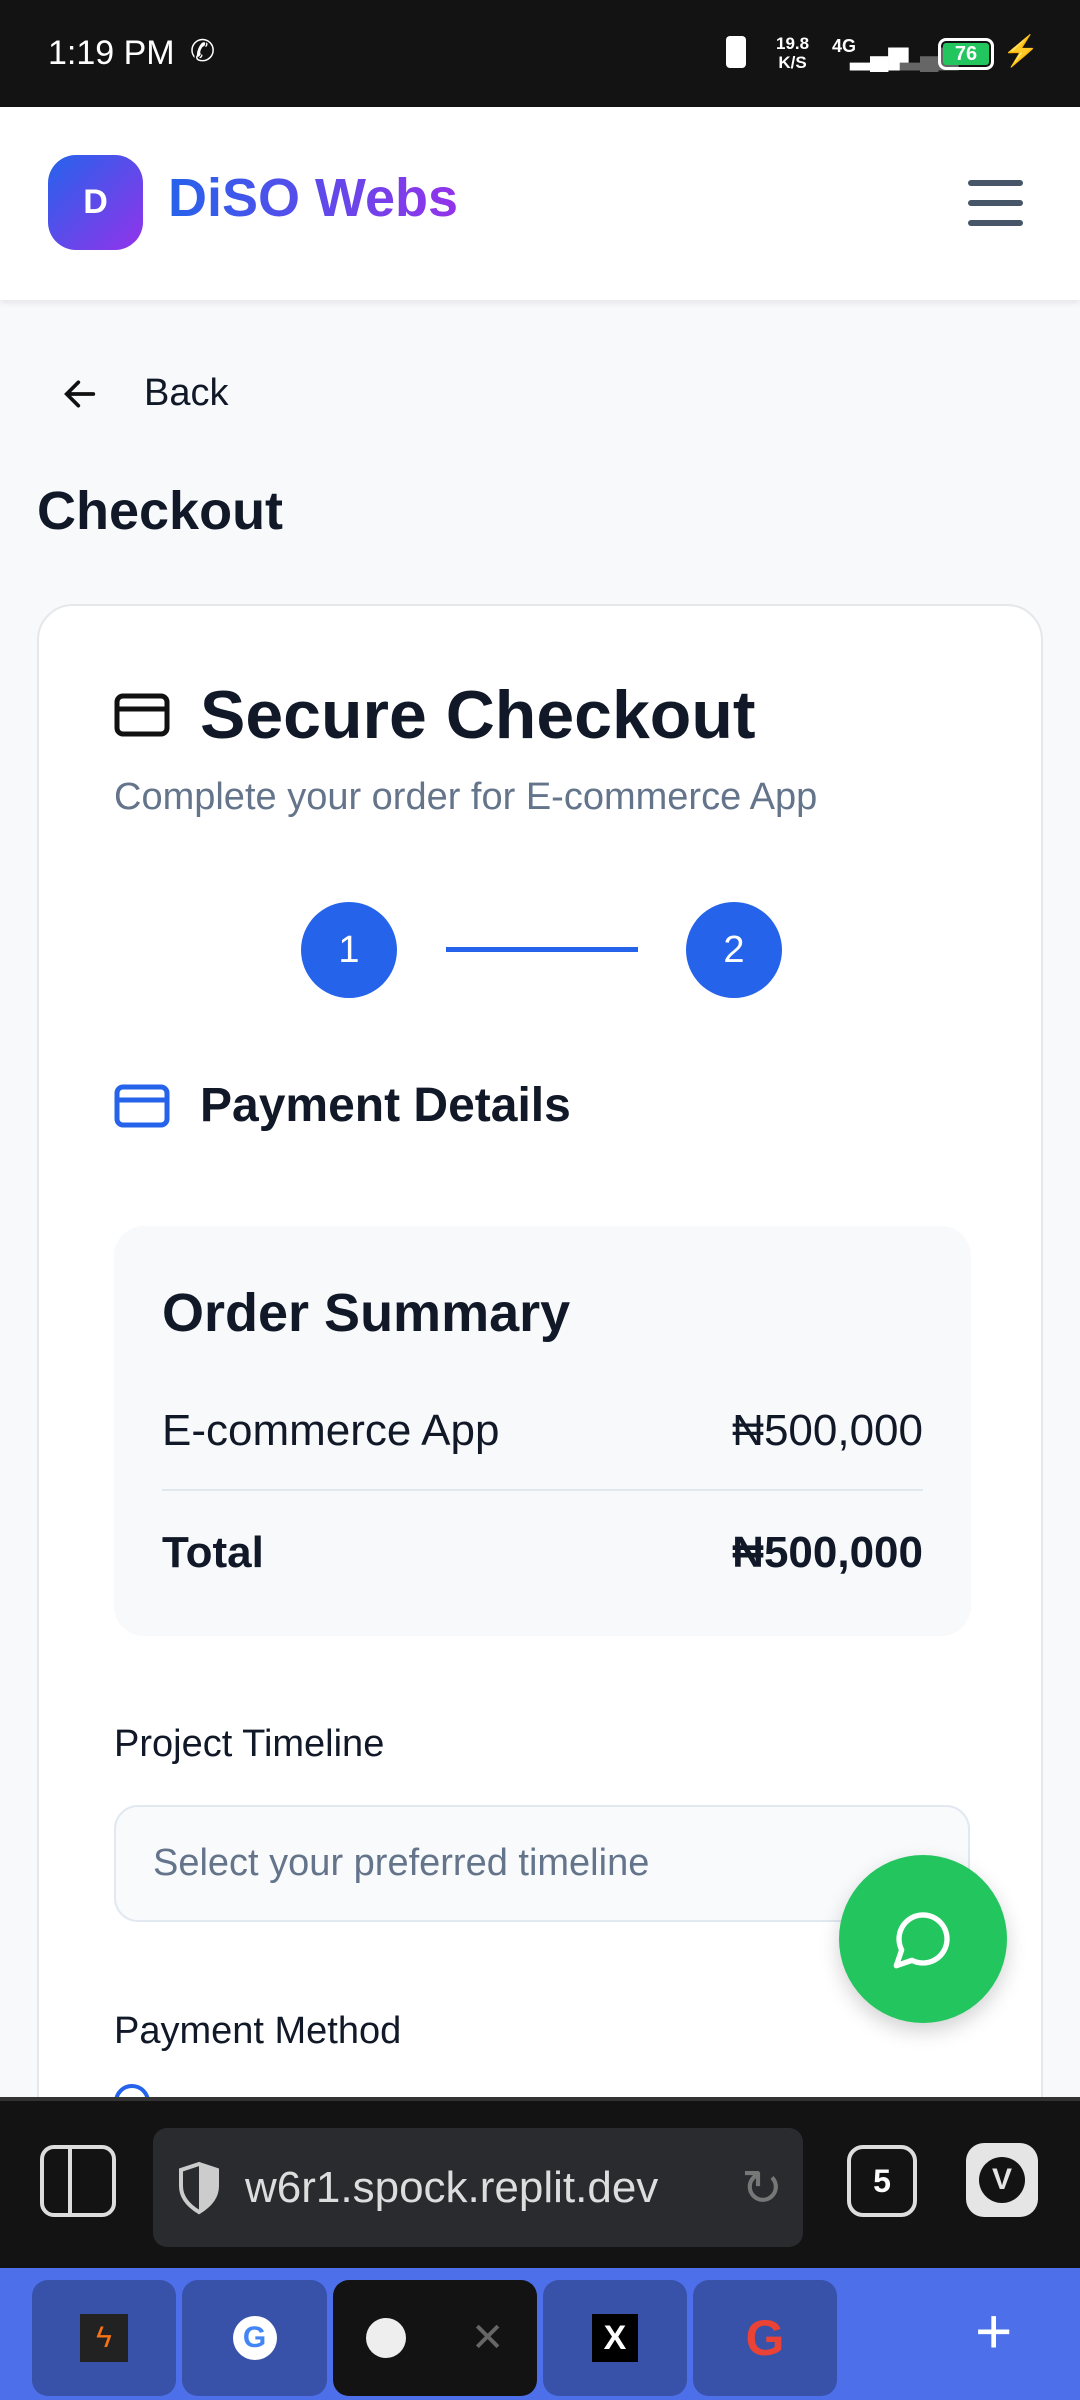 The width and height of the screenshot is (1080, 2400). What do you see at coordinates (186, 393) in the screenshot?
I see `back-label: Back` at bounding box center [186, 393].